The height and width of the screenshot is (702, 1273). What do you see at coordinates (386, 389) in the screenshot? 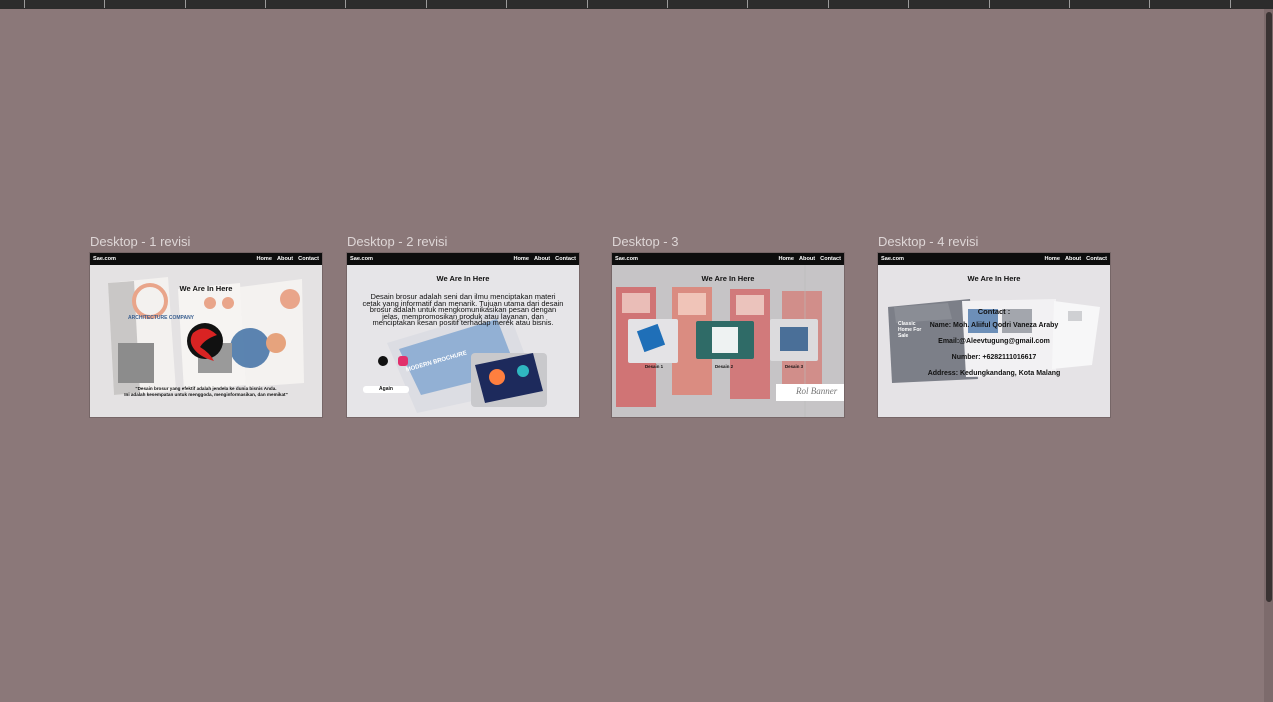
I see `again-button: Again` at bounding box center [386, 389].